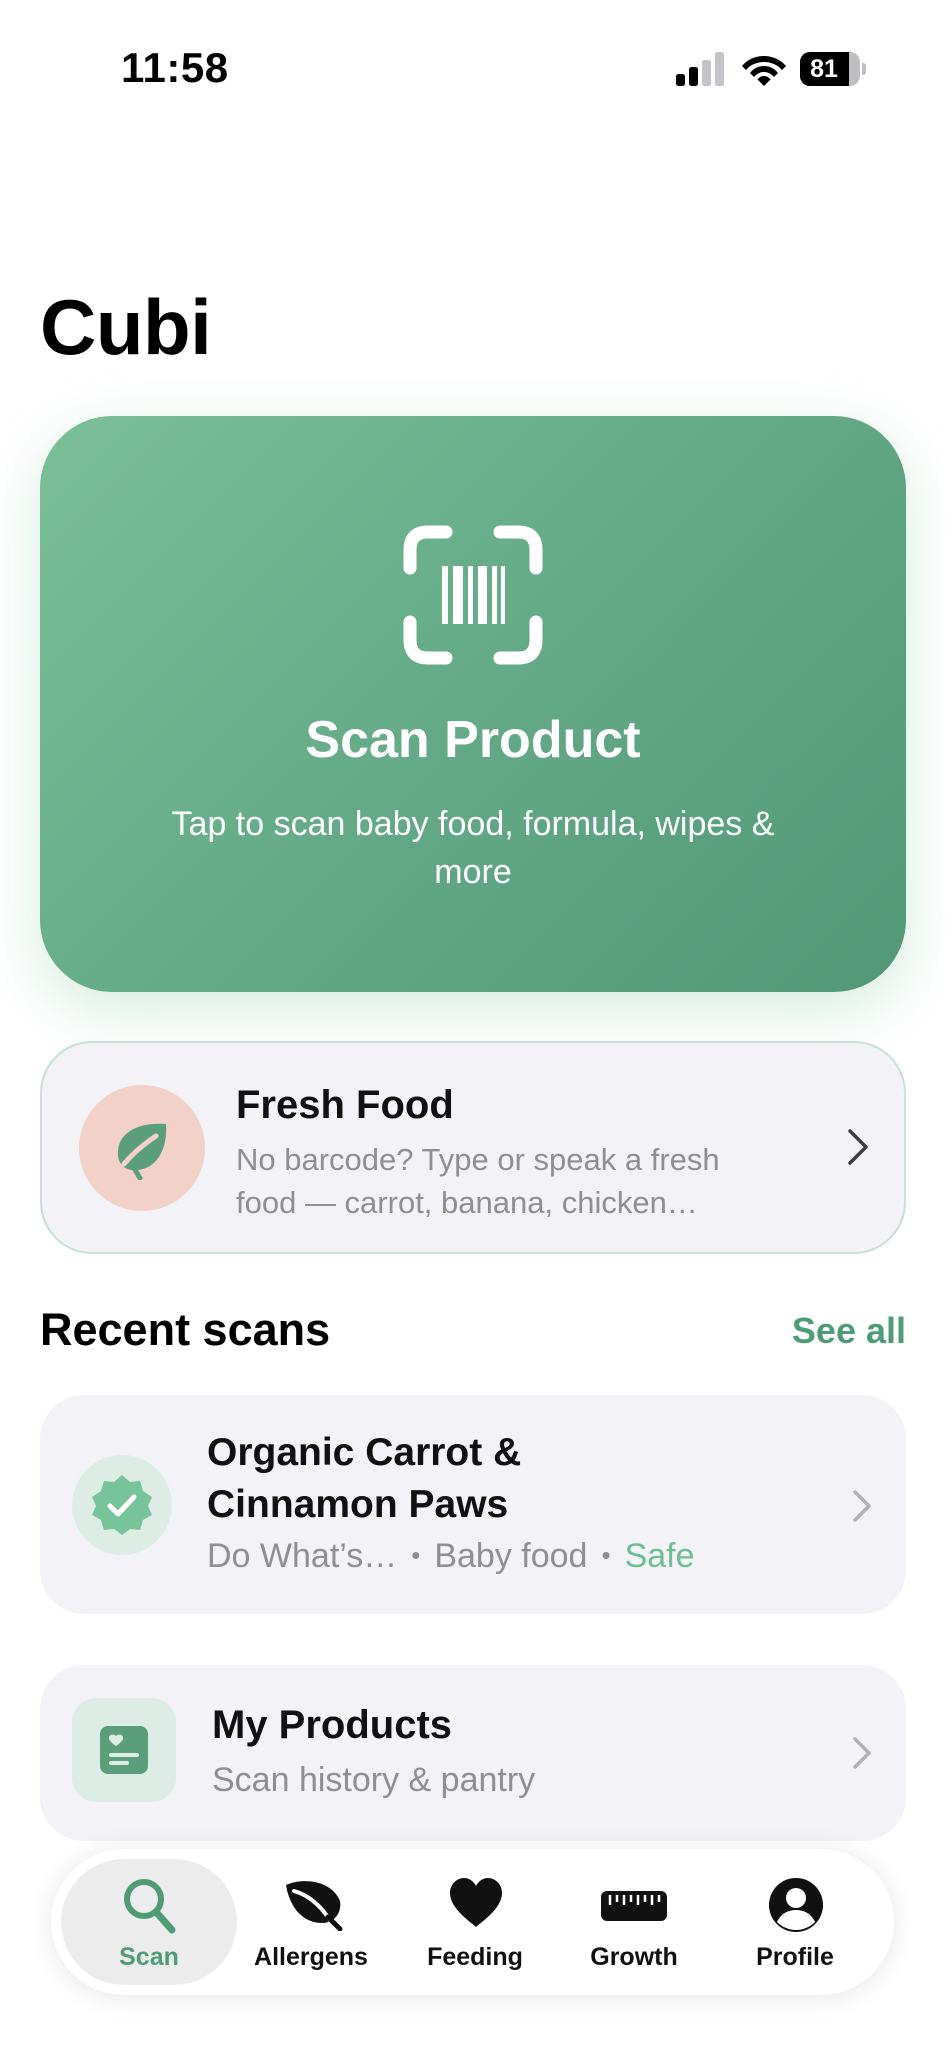  Describe the element at coordinates (864, 69) in the screenshot. I see `battery-cap` at that location.